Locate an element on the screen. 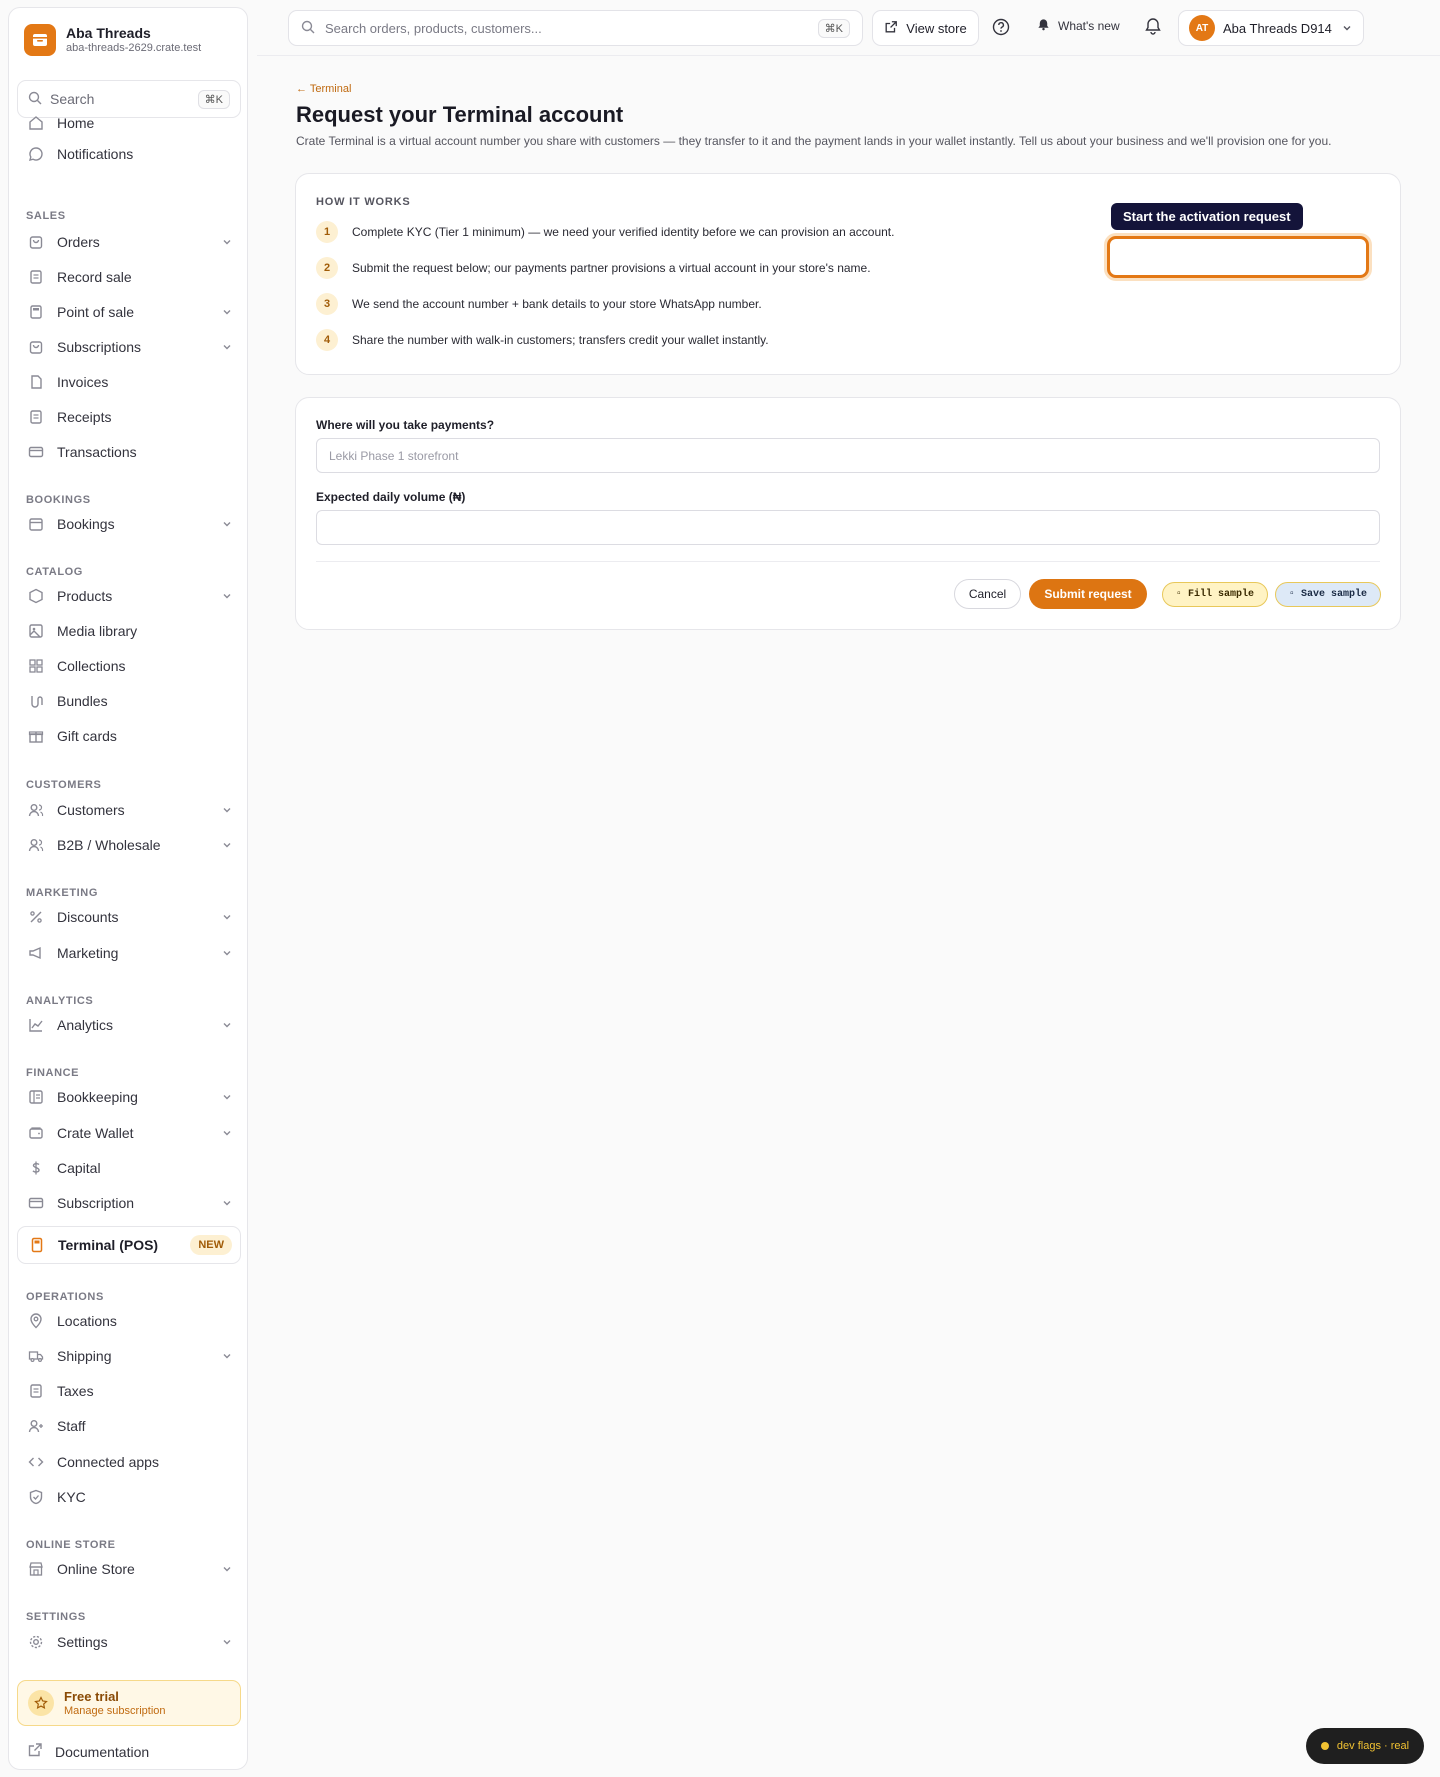 The width and height of the screenshot is (1440, 1777). global-search-input: Search orders, products, customers... ⌘K is located at coordinates (575, 28).